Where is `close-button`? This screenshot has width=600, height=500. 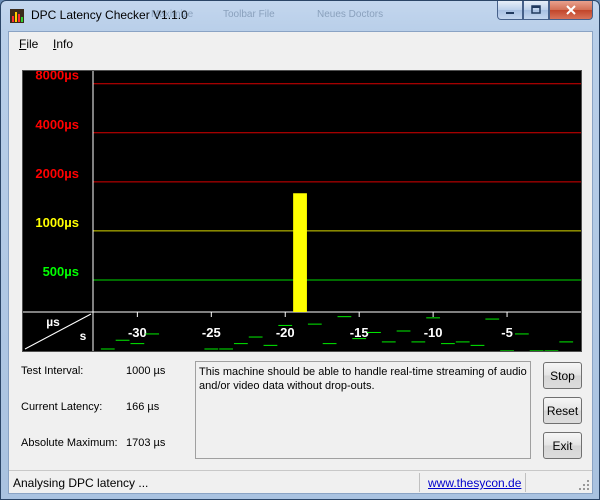
close-button is located at coordinates (571, 10).